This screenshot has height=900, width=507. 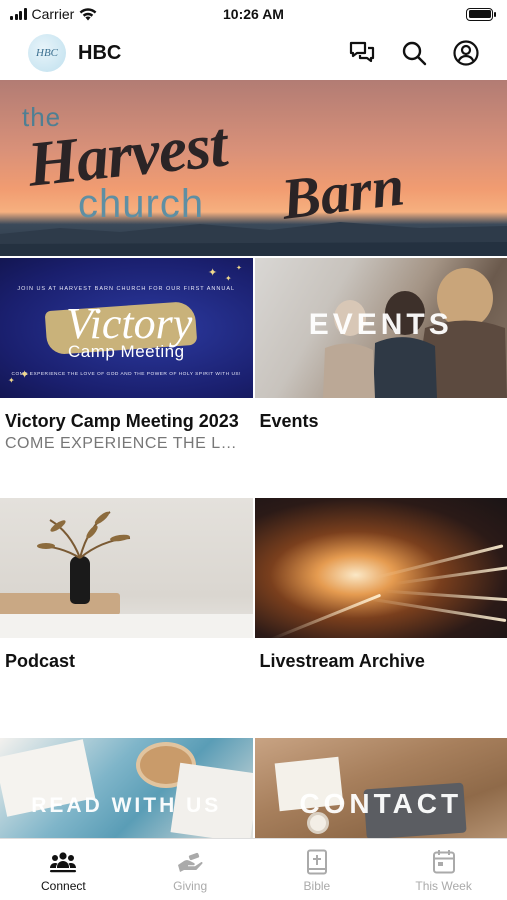 What do you see at coordinates (362, 53) in the screenshot?
I see `messages-icon` at bounding box center [362, 53].